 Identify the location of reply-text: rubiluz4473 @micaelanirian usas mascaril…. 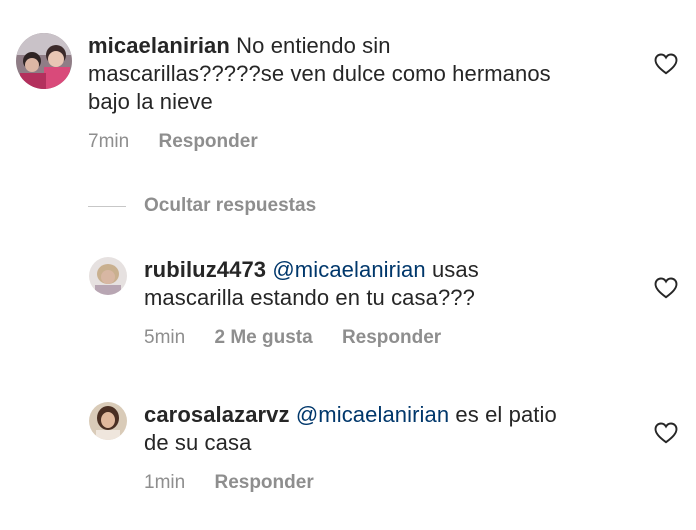
(394, 284).